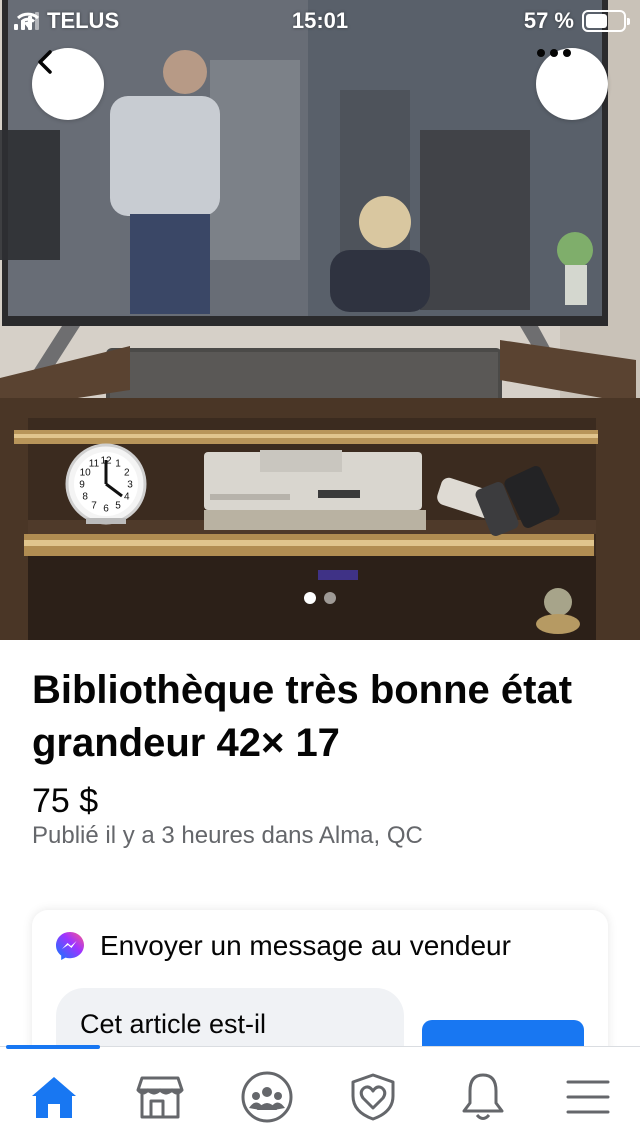 The width and height of the screenshot is (640, 1136). I want to click on nav-item-dating, so click(373, 1097).